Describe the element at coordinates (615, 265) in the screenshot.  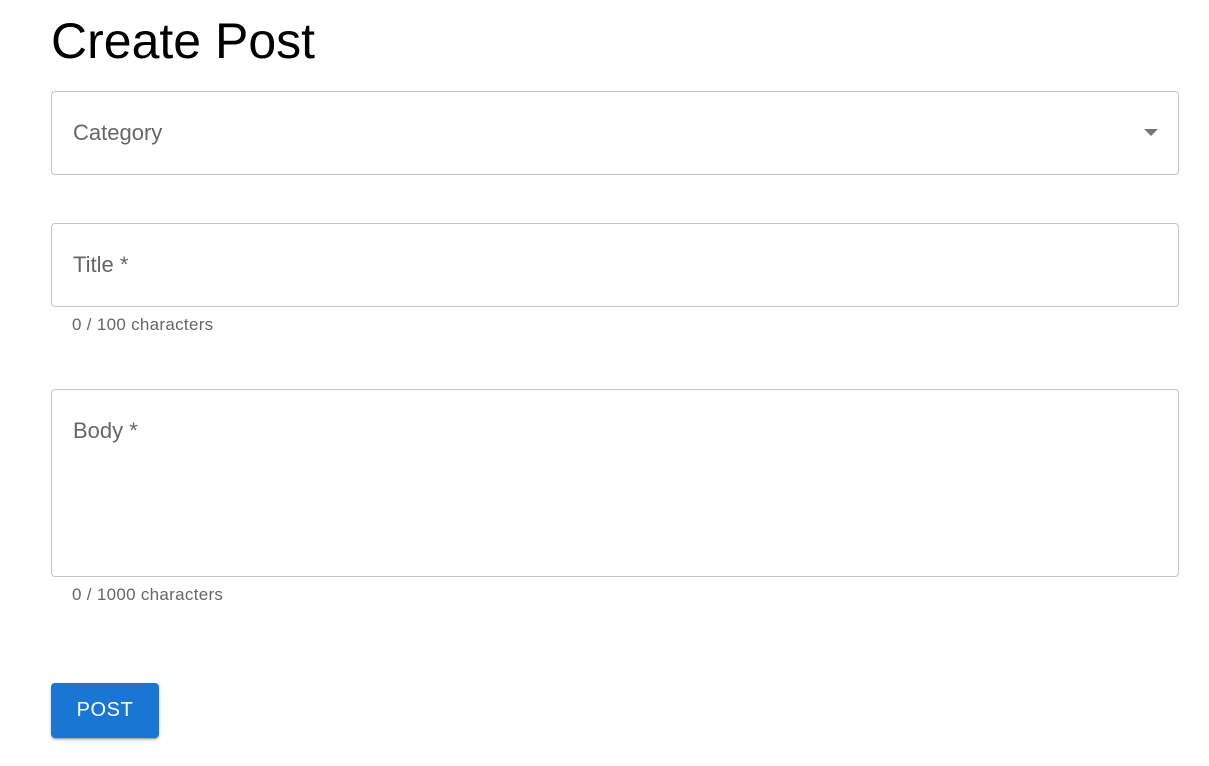
I see `title-input: Title *` at that location.